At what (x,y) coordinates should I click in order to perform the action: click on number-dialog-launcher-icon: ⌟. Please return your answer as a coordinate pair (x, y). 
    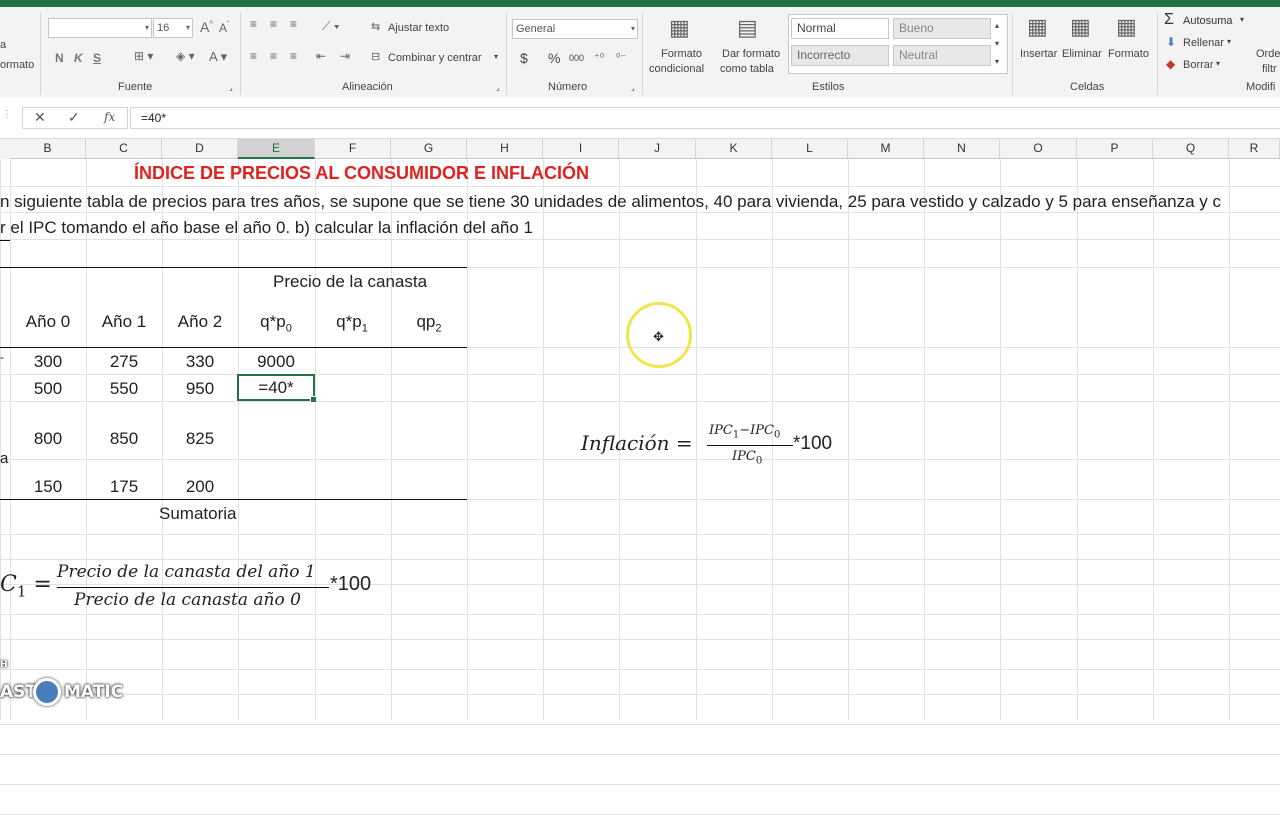
    Looking at the image, I should click on (633, 87).